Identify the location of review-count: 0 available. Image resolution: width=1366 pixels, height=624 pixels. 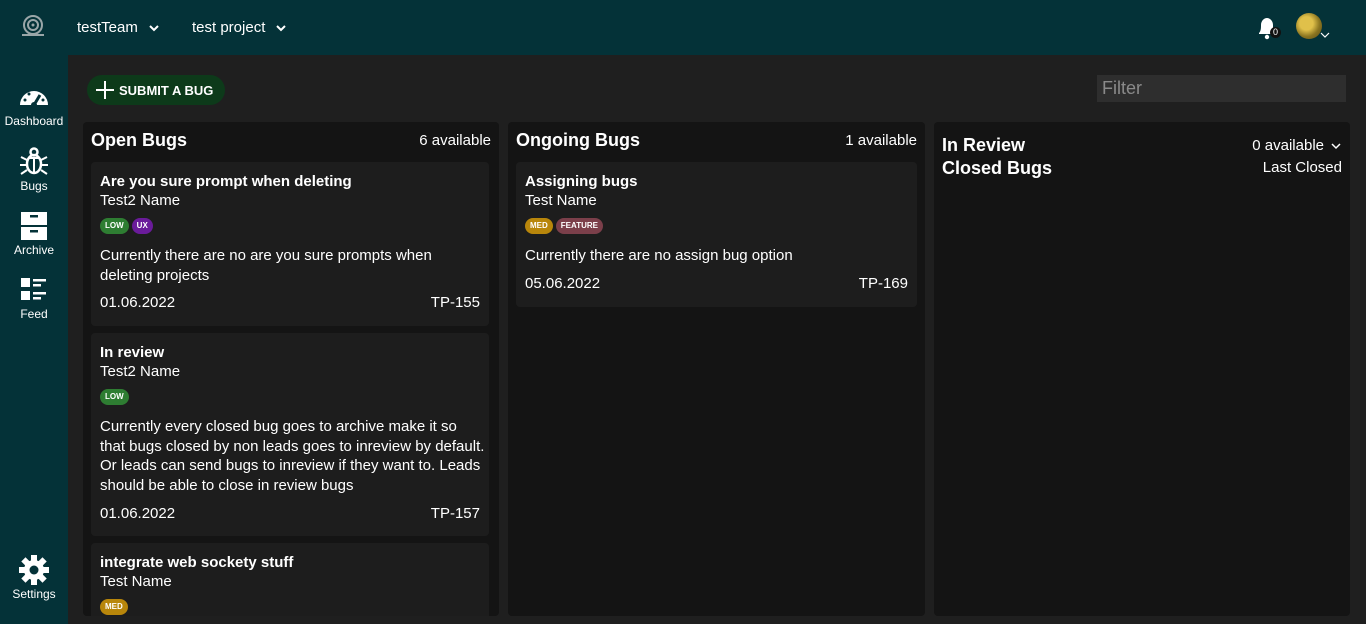
(1288, 145).